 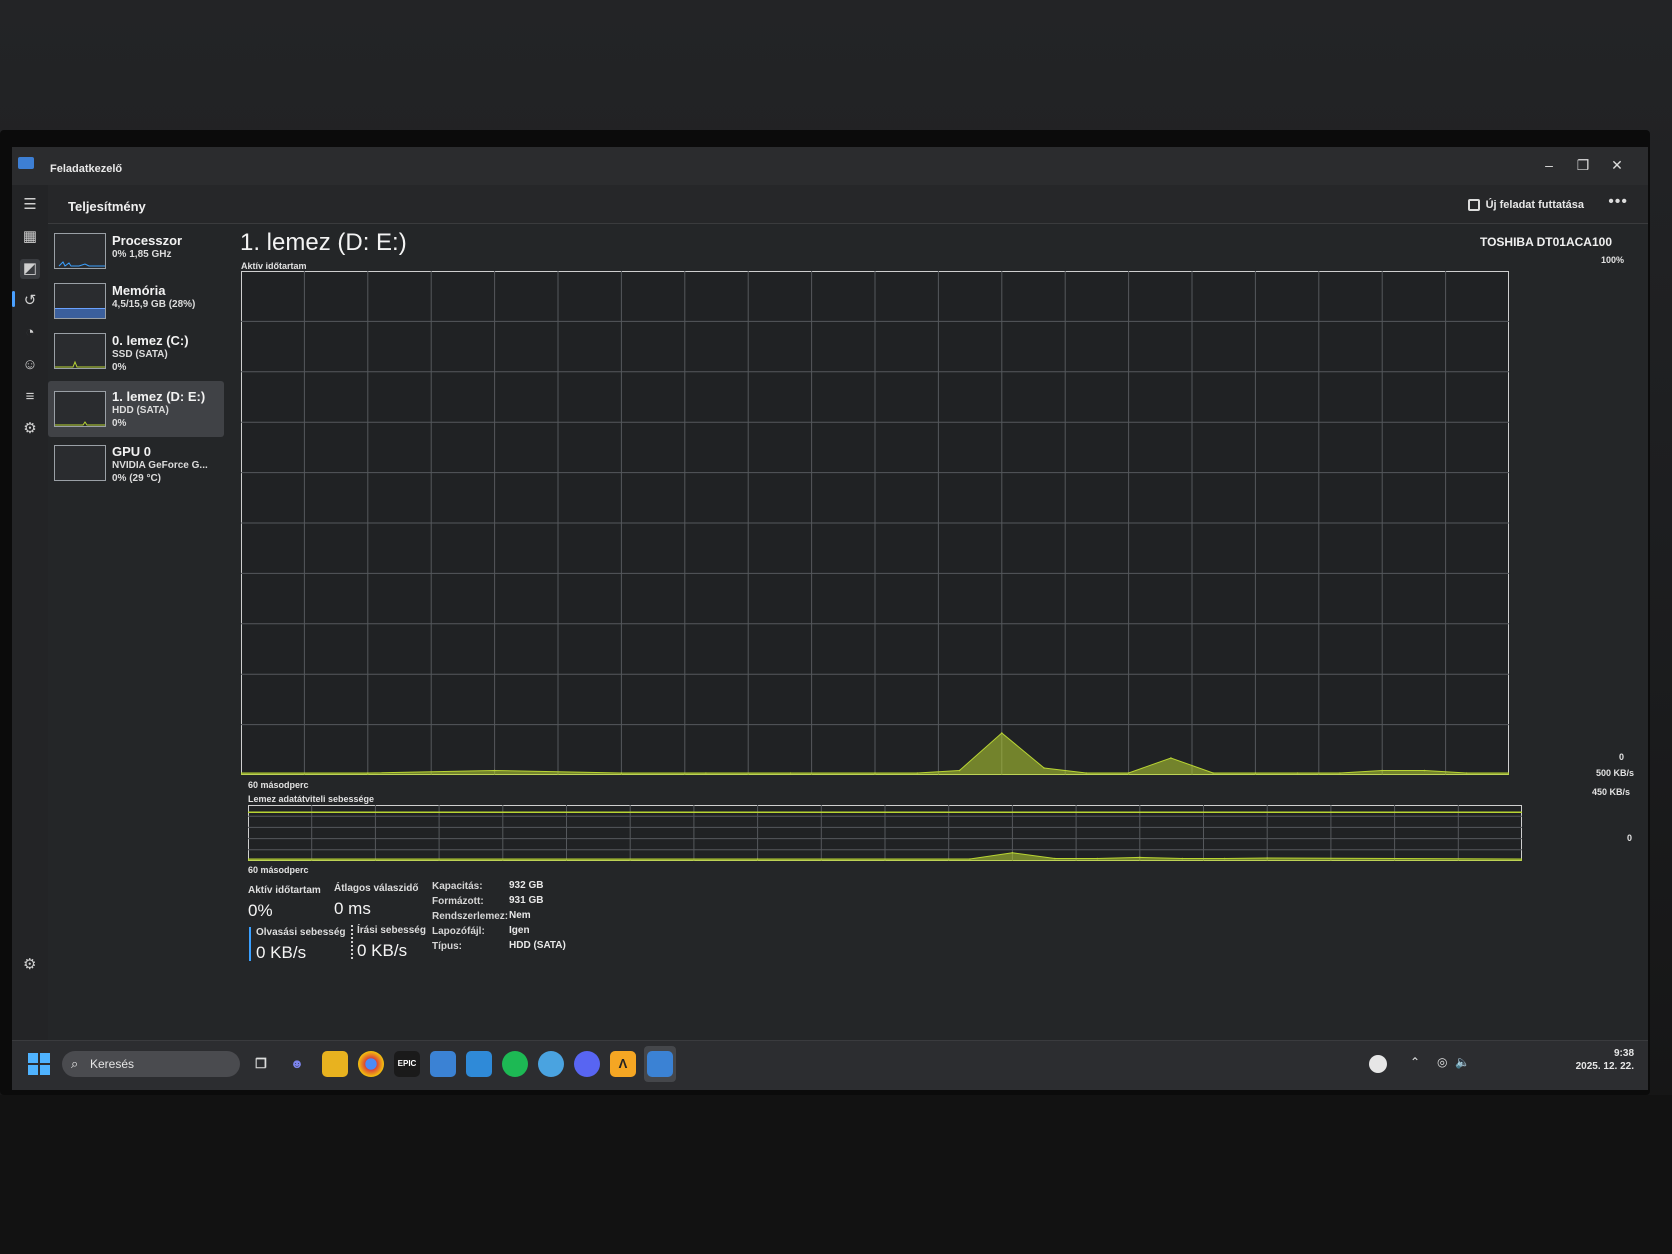 What do you see at coordinates (1621, 757) in the screenshot?
I see `active-time-min-label: 0` at bounding box center [1621, 757].